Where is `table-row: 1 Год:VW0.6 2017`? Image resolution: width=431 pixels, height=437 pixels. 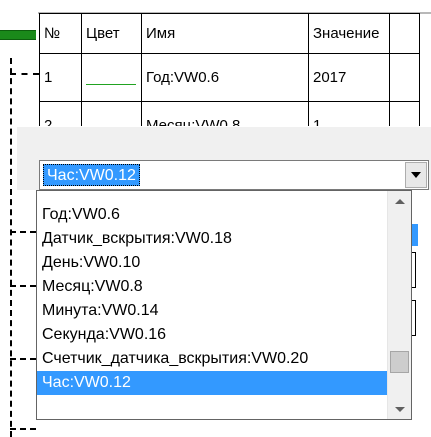 table-row: 1 Год:VW0.6 2017 is located at coordinates (229, 77).